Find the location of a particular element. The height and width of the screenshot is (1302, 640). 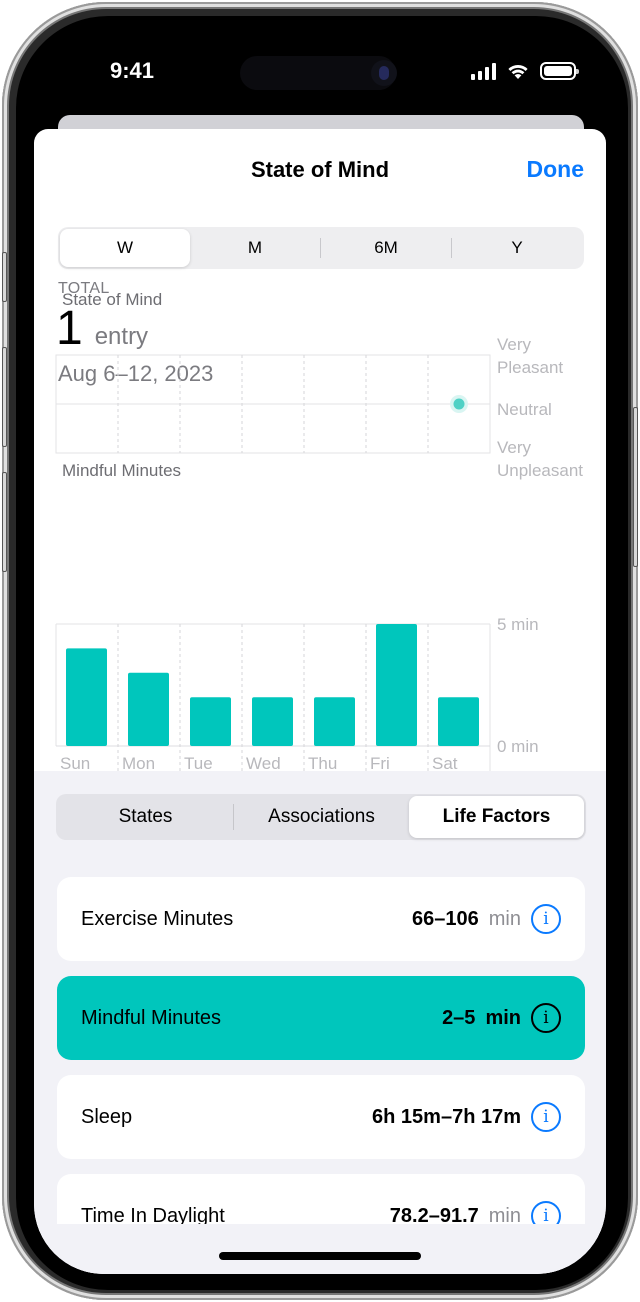

state-y-label: Pleasant is located at coordinates (530, 367).